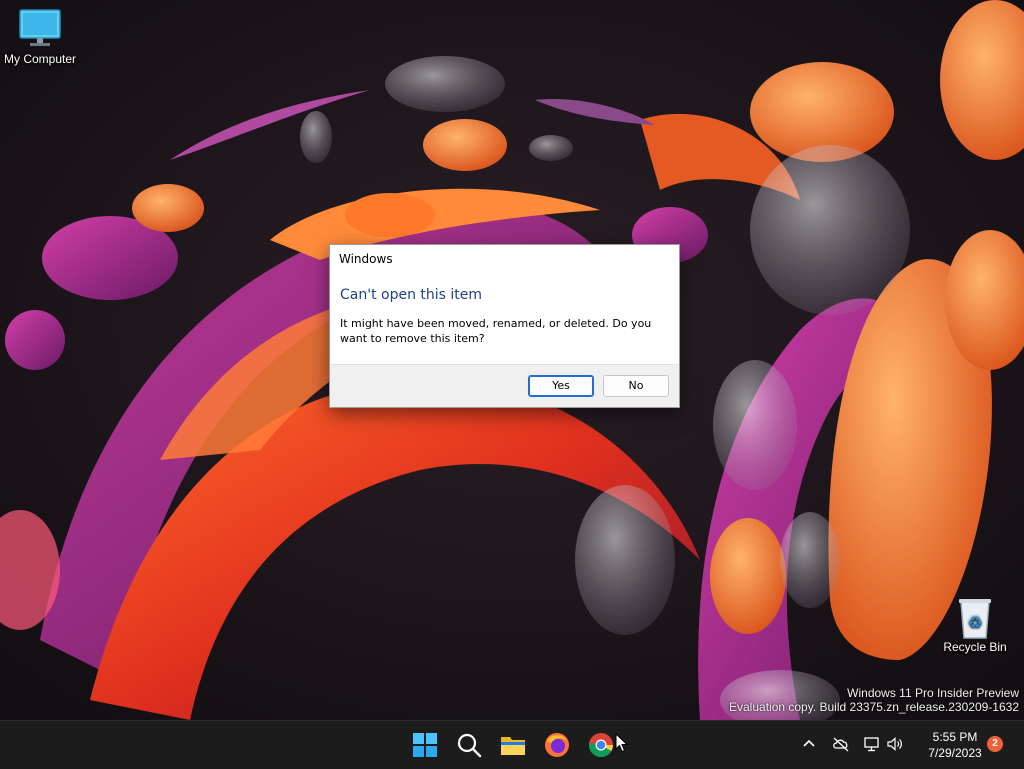 This screenshot has width=1024, height=769. I want to click on notification-badge: 2, so click(995, 744).